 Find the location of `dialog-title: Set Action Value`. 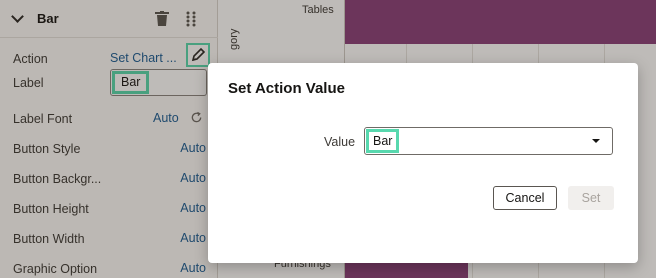

dialog-title: Set Action Value is located at coordinates (286, 88).